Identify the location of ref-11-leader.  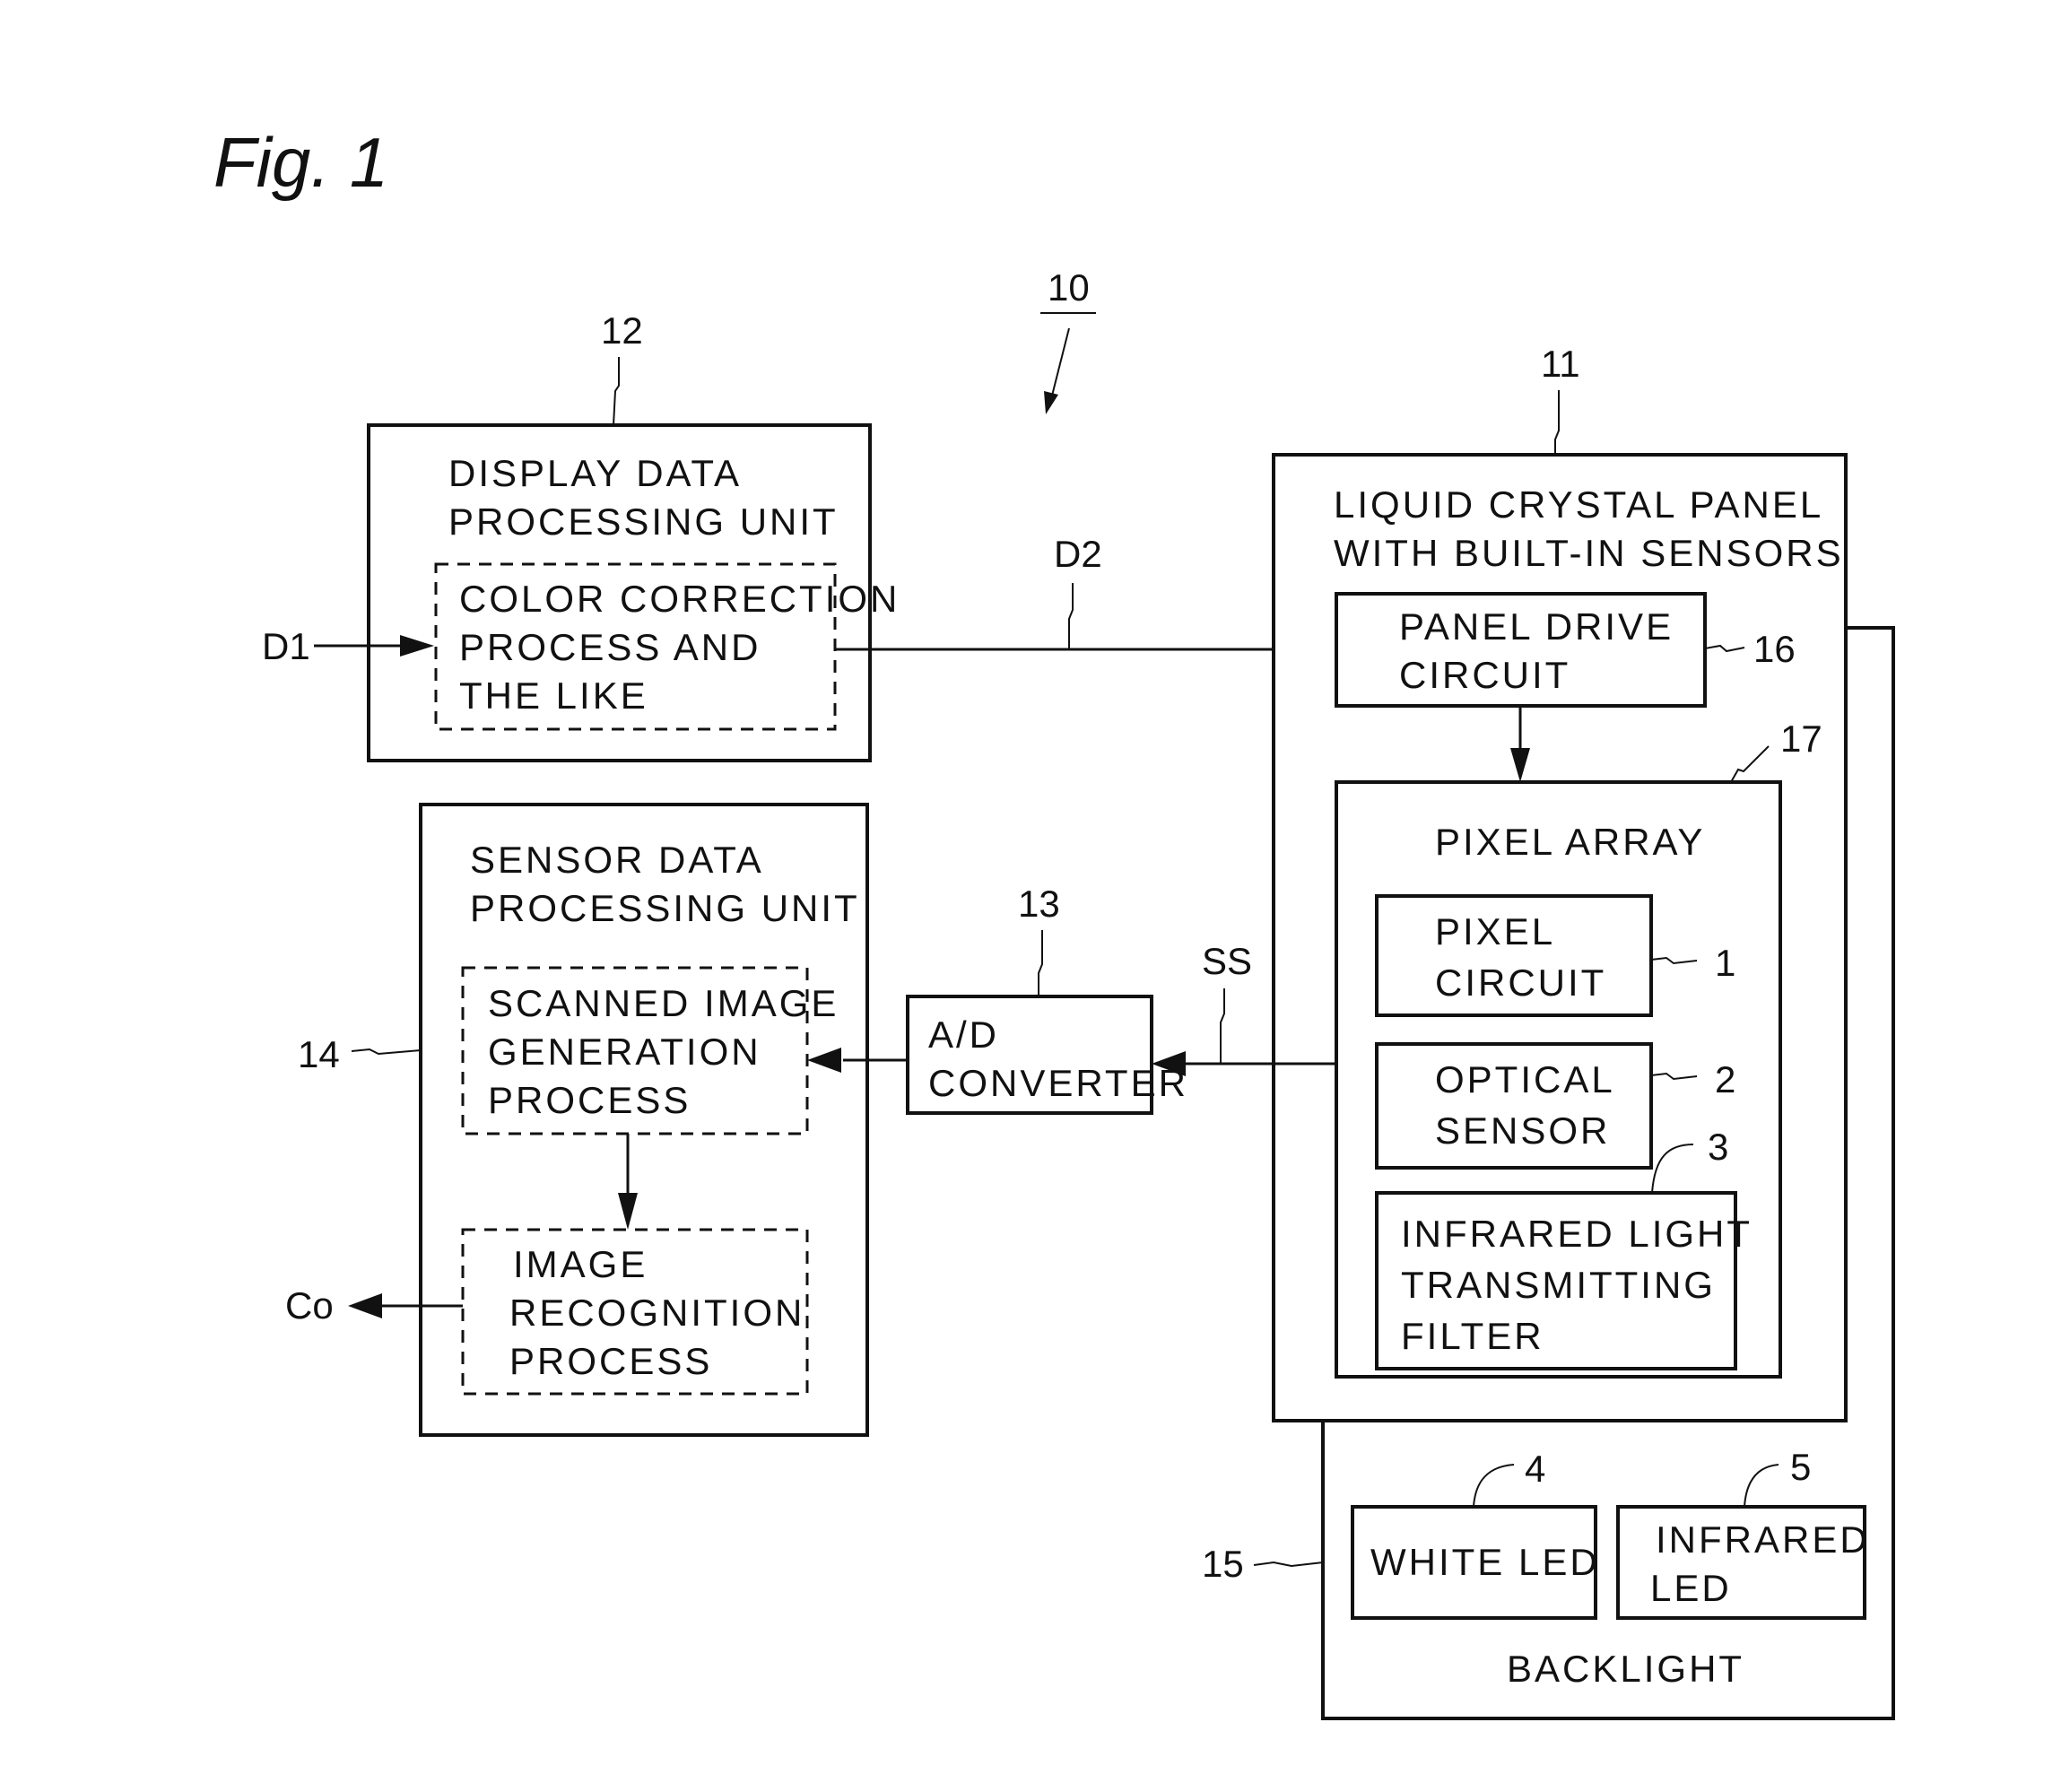
(1557, 422).